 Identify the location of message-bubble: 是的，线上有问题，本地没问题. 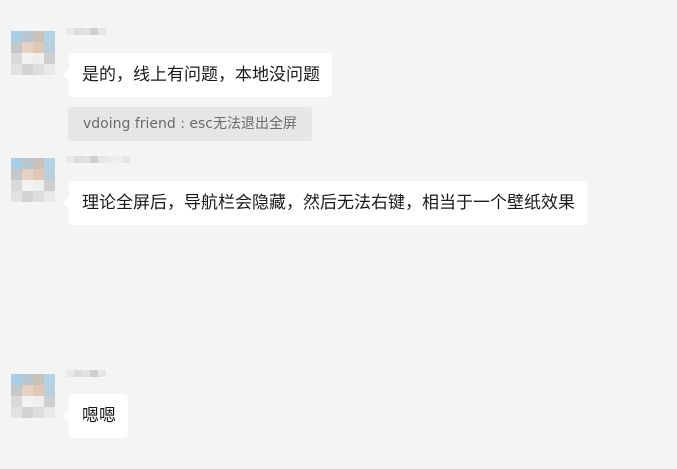
(197, 75).